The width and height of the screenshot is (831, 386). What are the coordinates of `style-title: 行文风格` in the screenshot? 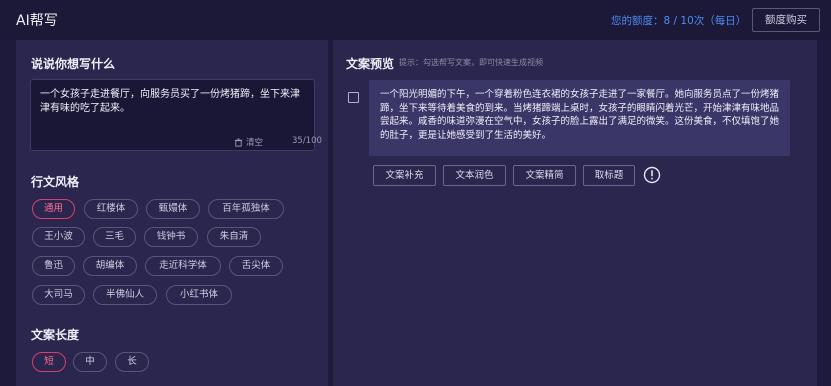 It's located at (55, 182).